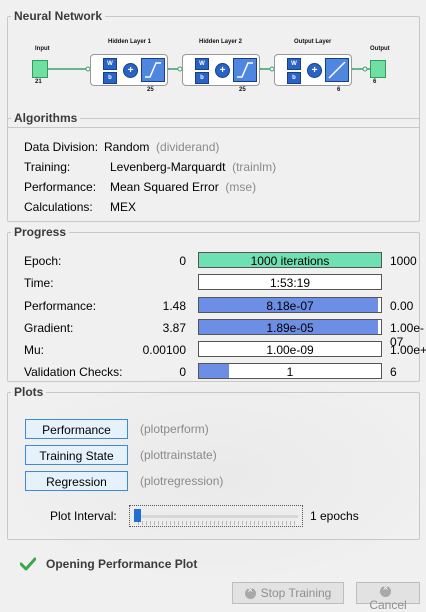 This screenshot has height=612, width=426. I want to click on progress-row-epoch: Epoch: 0 1000 iterations 1000, so click(220, 260).